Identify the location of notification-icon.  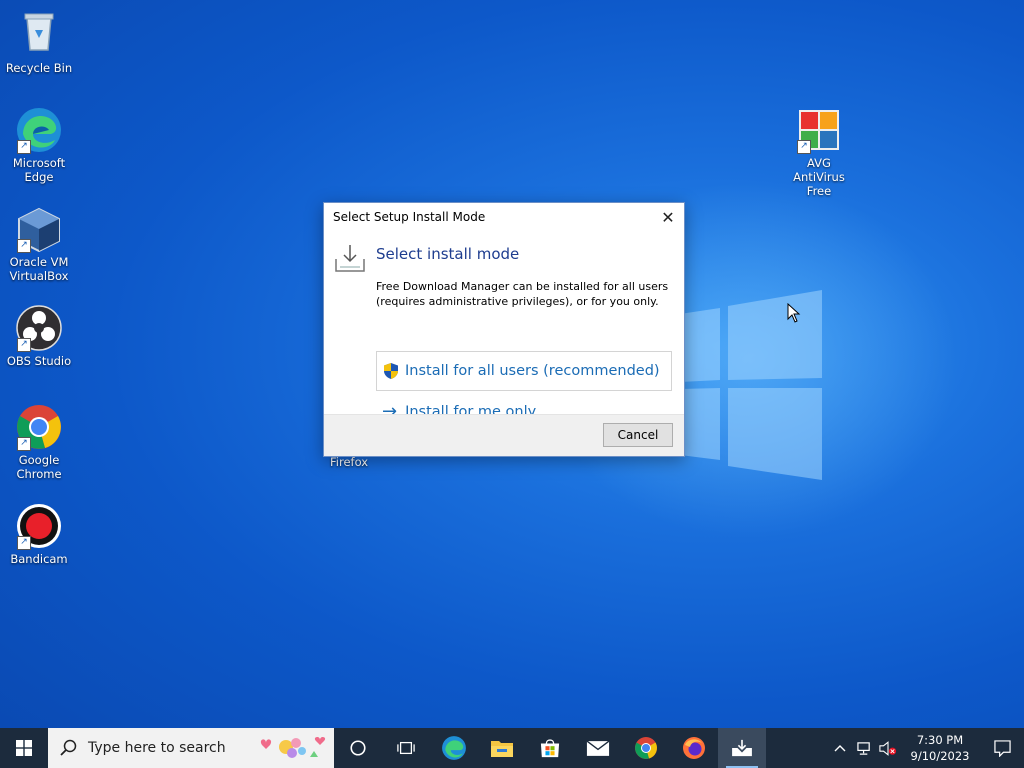
(1002, 748).